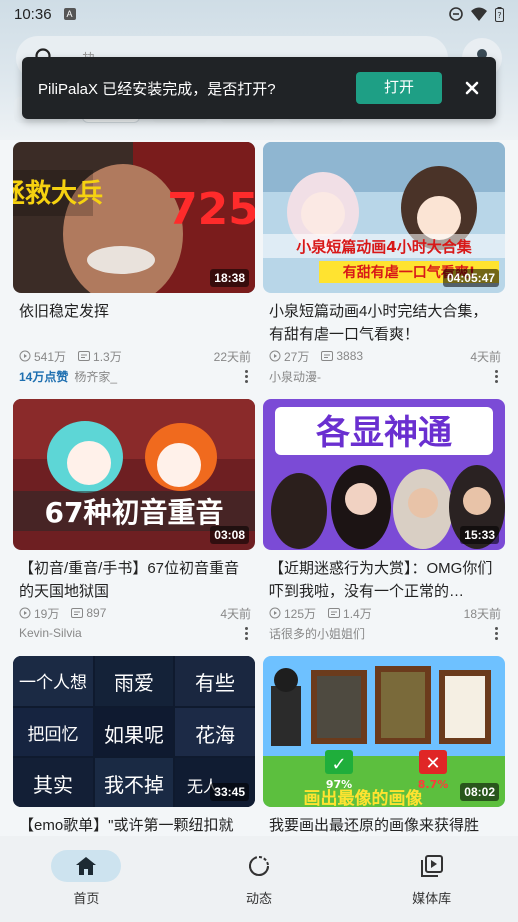 Image resolution: width=518 pixels, height=922 pixels. I want to click on video-meta: Kevin-Silvia, so click(135, 633).